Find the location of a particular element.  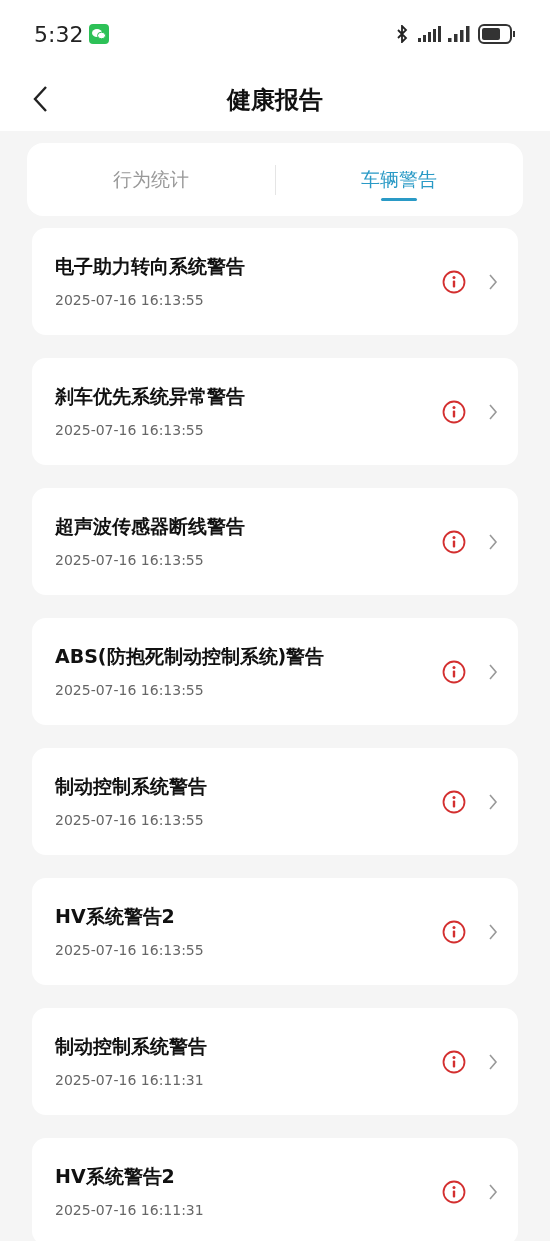

warning-title: 电子助力转向系统警告 is located at coordinates (150, 266).